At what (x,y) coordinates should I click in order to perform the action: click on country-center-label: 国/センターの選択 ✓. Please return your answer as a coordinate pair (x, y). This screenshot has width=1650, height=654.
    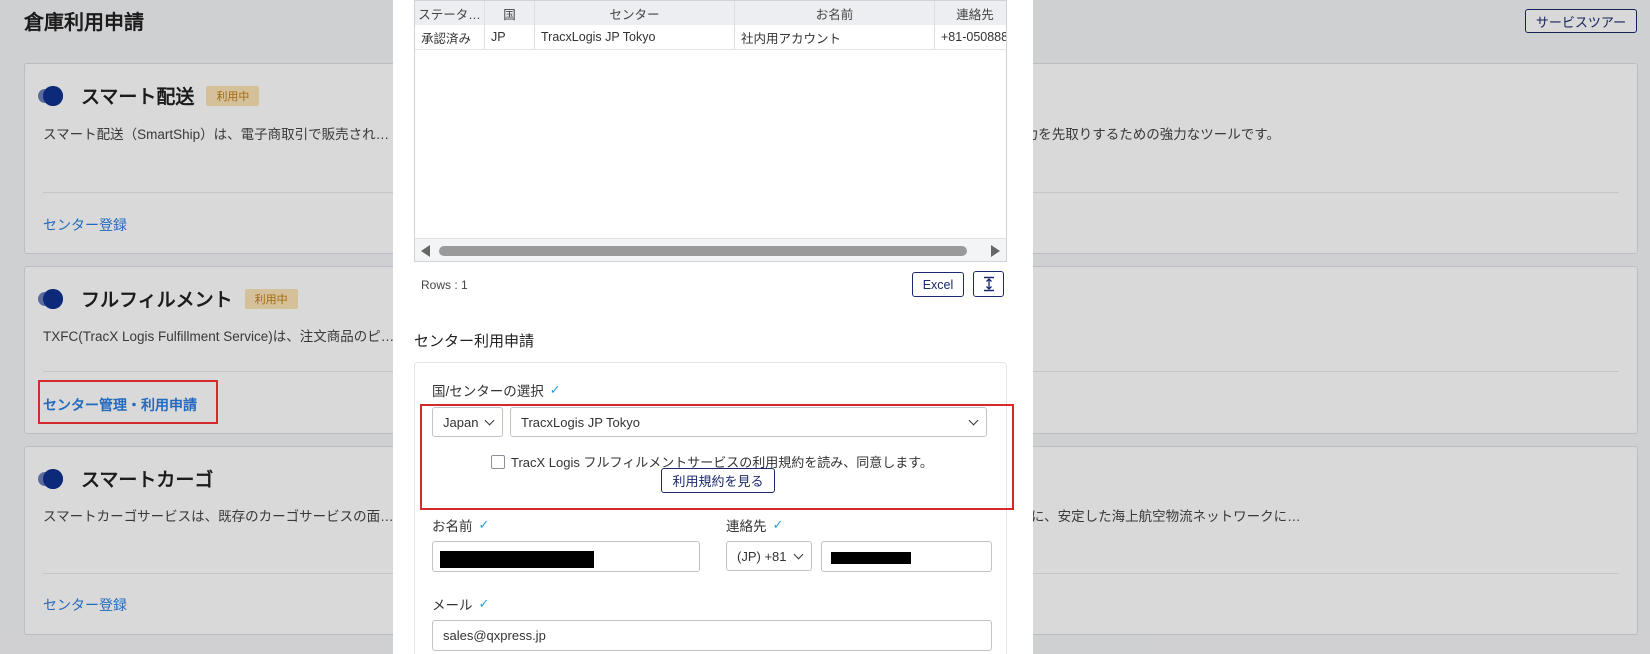
    Looking at the image, I should click on (496, 390).